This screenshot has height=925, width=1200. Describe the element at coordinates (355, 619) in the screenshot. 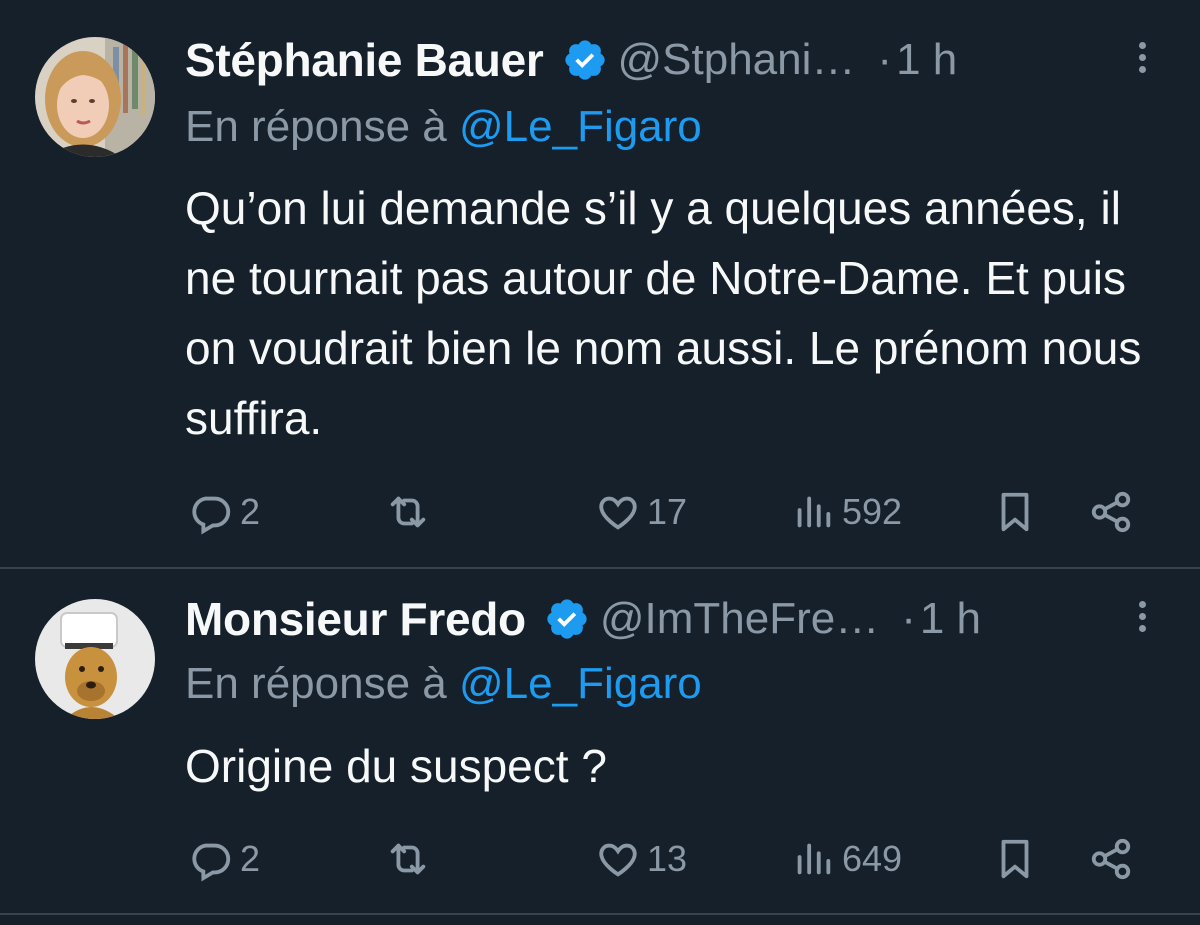

I see `author-name: Monsieur Fredo` at that location.